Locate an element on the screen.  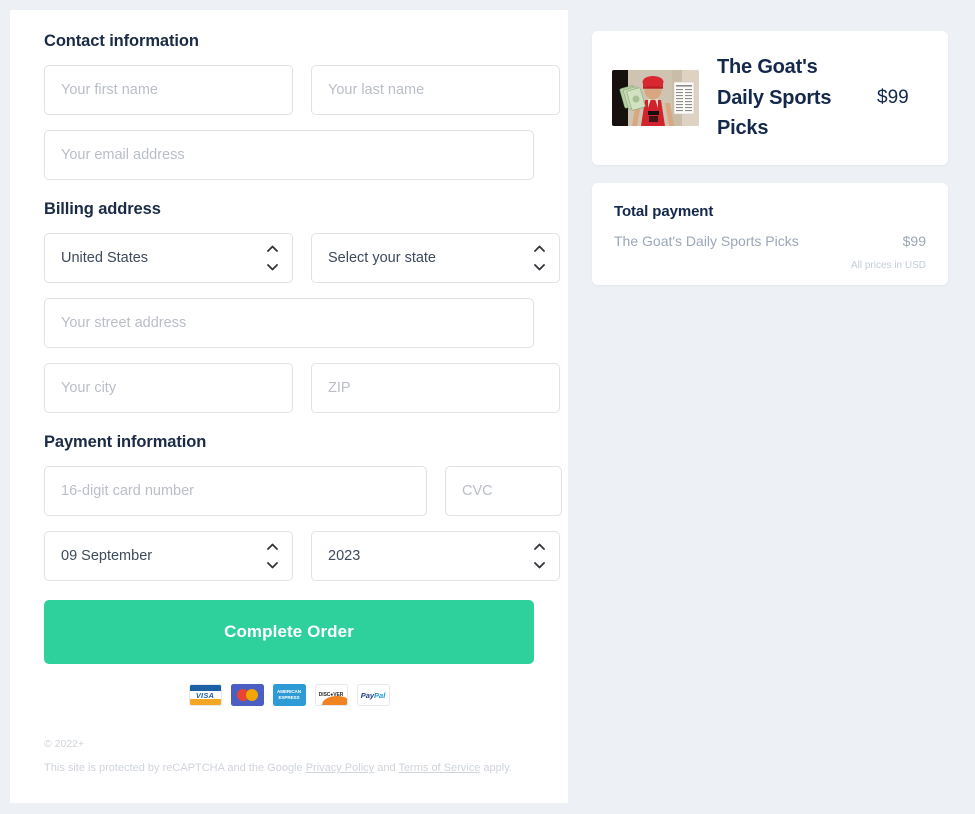
product-title: The Goat's Daily Sports Picks is located at coordinates (774, 98).